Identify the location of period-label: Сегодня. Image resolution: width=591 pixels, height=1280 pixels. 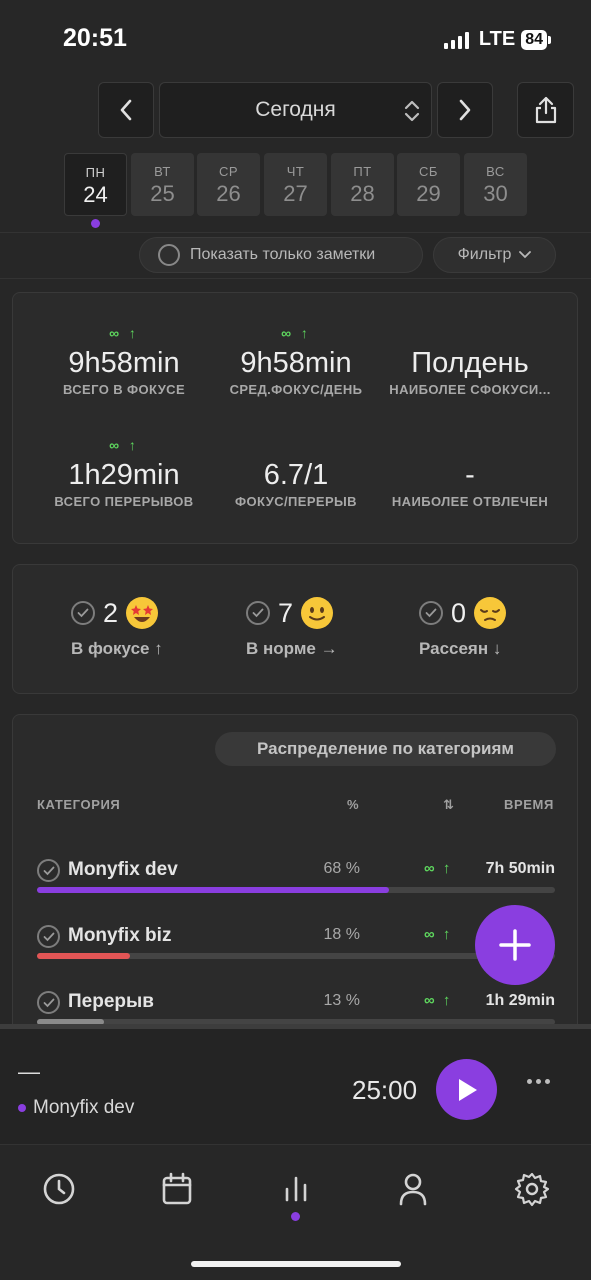
(295, 109).